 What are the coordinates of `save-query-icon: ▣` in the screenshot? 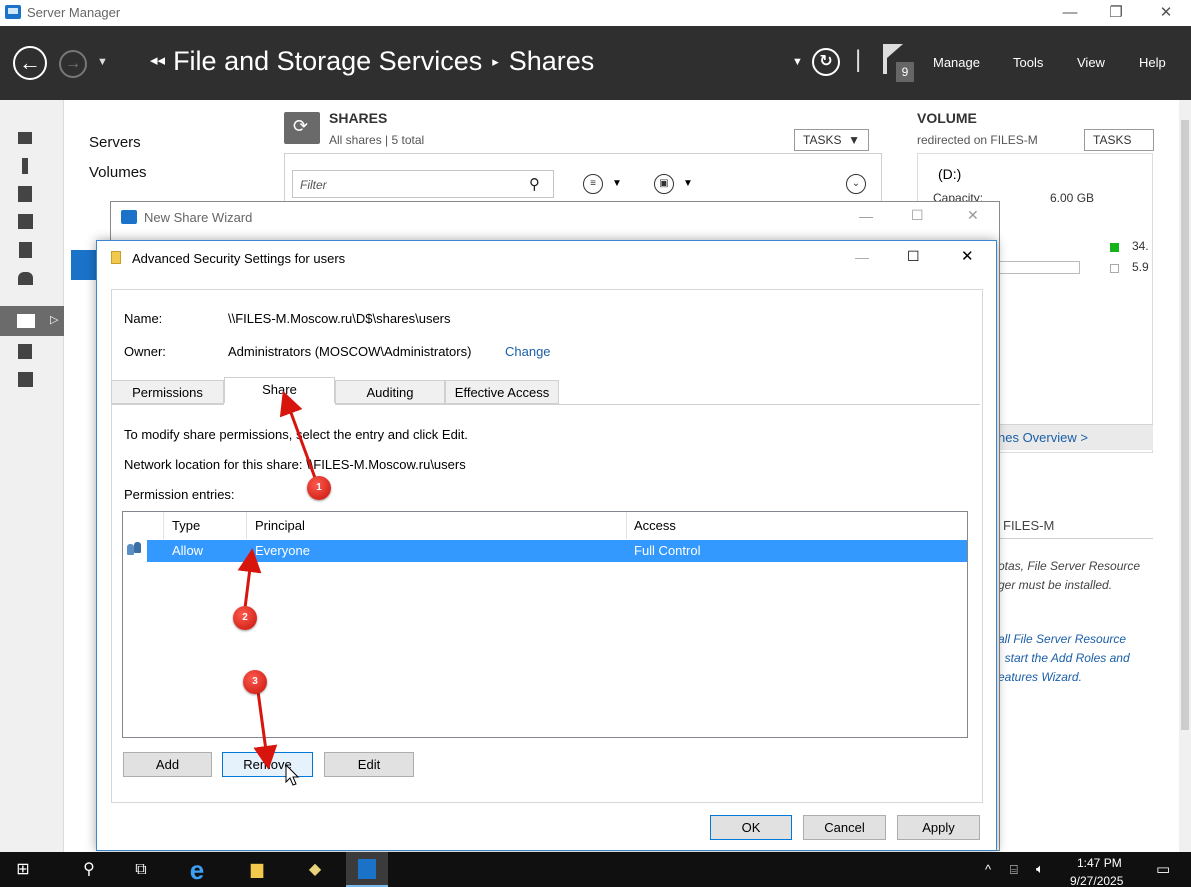 It's located at (664, 184).